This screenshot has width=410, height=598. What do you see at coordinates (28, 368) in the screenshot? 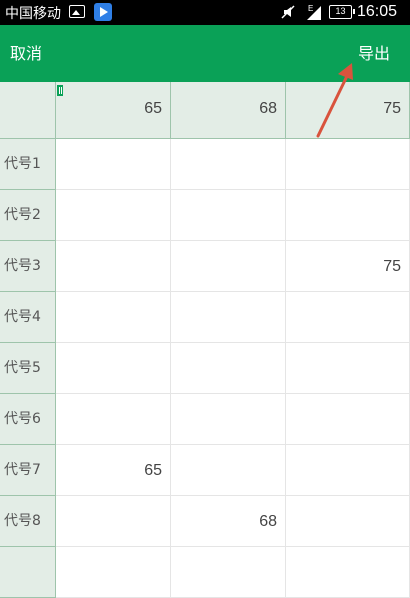
I see `row-header: 代号5` at bounding box center [28, 368].